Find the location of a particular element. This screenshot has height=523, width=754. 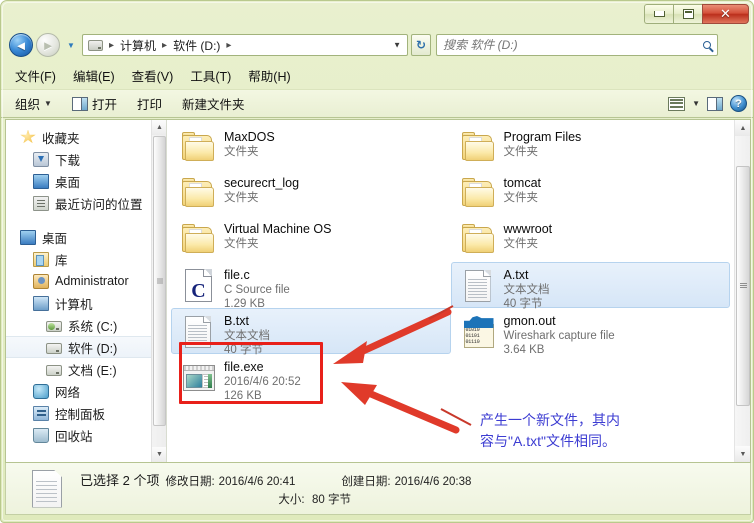

arrow-right-icon: ► is located at coordinates (48, 45).